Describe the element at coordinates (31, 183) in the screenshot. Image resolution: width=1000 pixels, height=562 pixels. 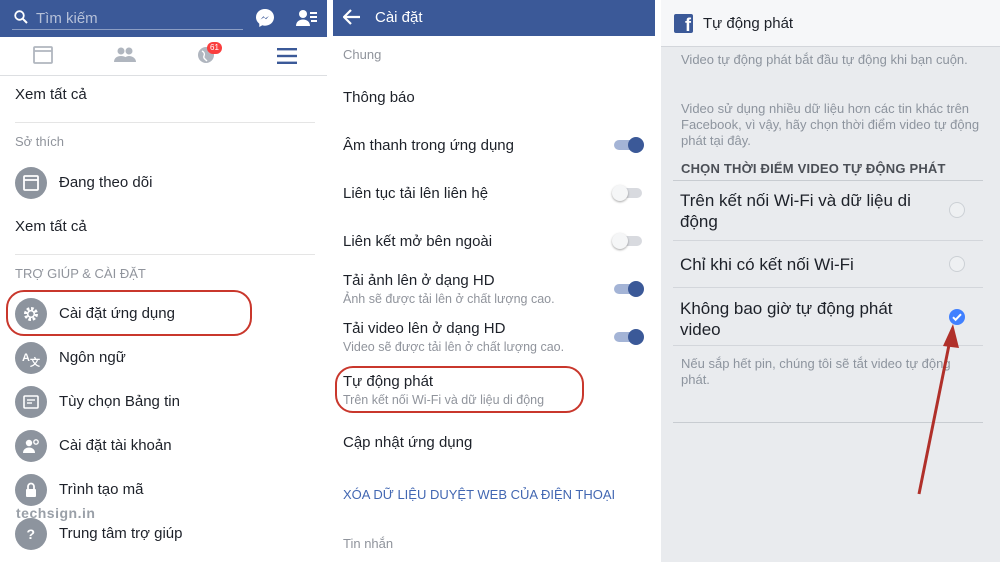
I see `following-icon` at that location.